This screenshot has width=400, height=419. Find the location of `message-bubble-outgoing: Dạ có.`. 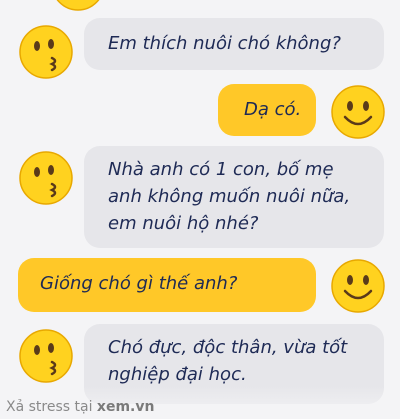

message-bubble-outgoing: Dạ có. is located at coordinates (267, 110).